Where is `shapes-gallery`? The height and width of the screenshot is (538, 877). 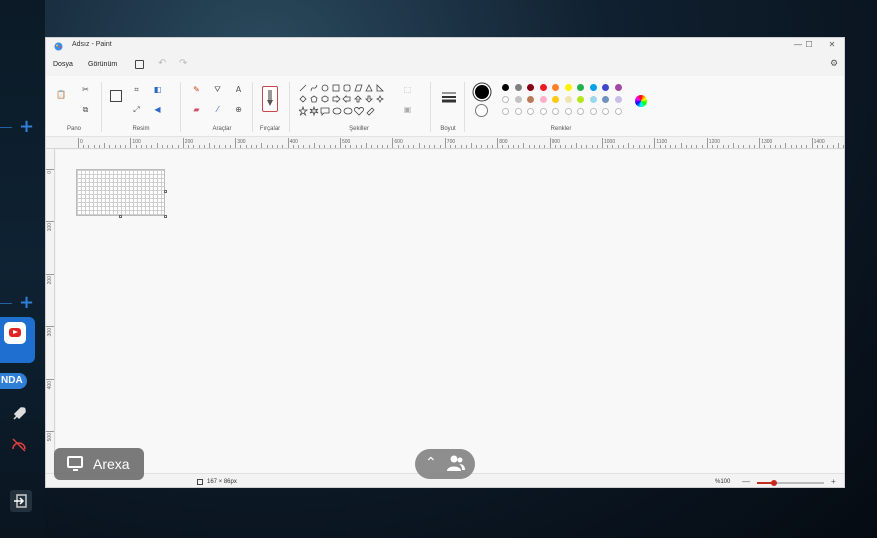 shapes-gallery is located at coordinates (345, 102).